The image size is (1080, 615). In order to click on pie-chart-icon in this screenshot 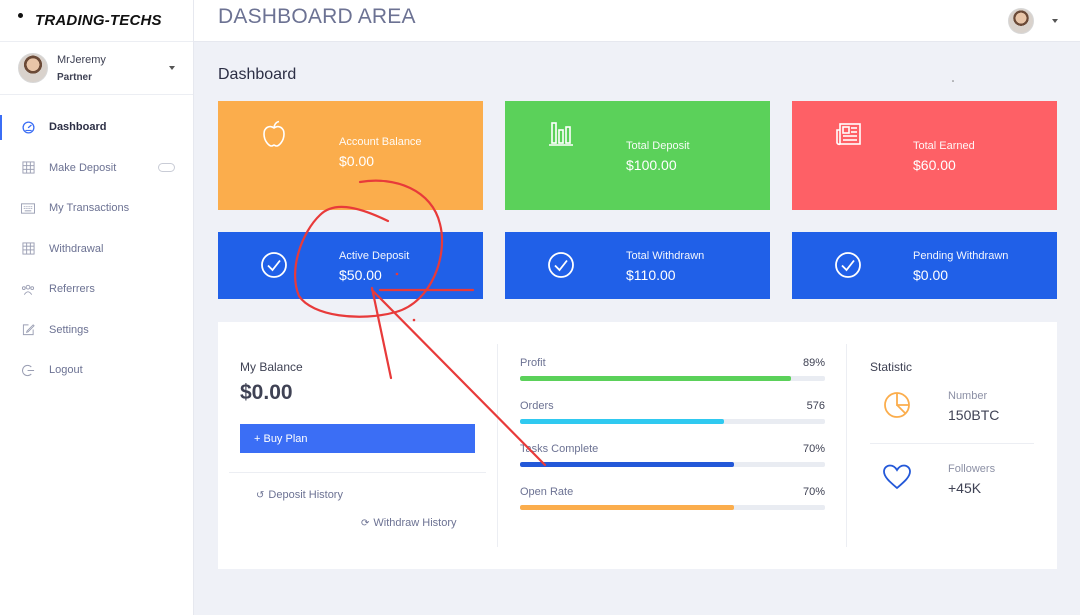, I will do `click(897, 405)`.